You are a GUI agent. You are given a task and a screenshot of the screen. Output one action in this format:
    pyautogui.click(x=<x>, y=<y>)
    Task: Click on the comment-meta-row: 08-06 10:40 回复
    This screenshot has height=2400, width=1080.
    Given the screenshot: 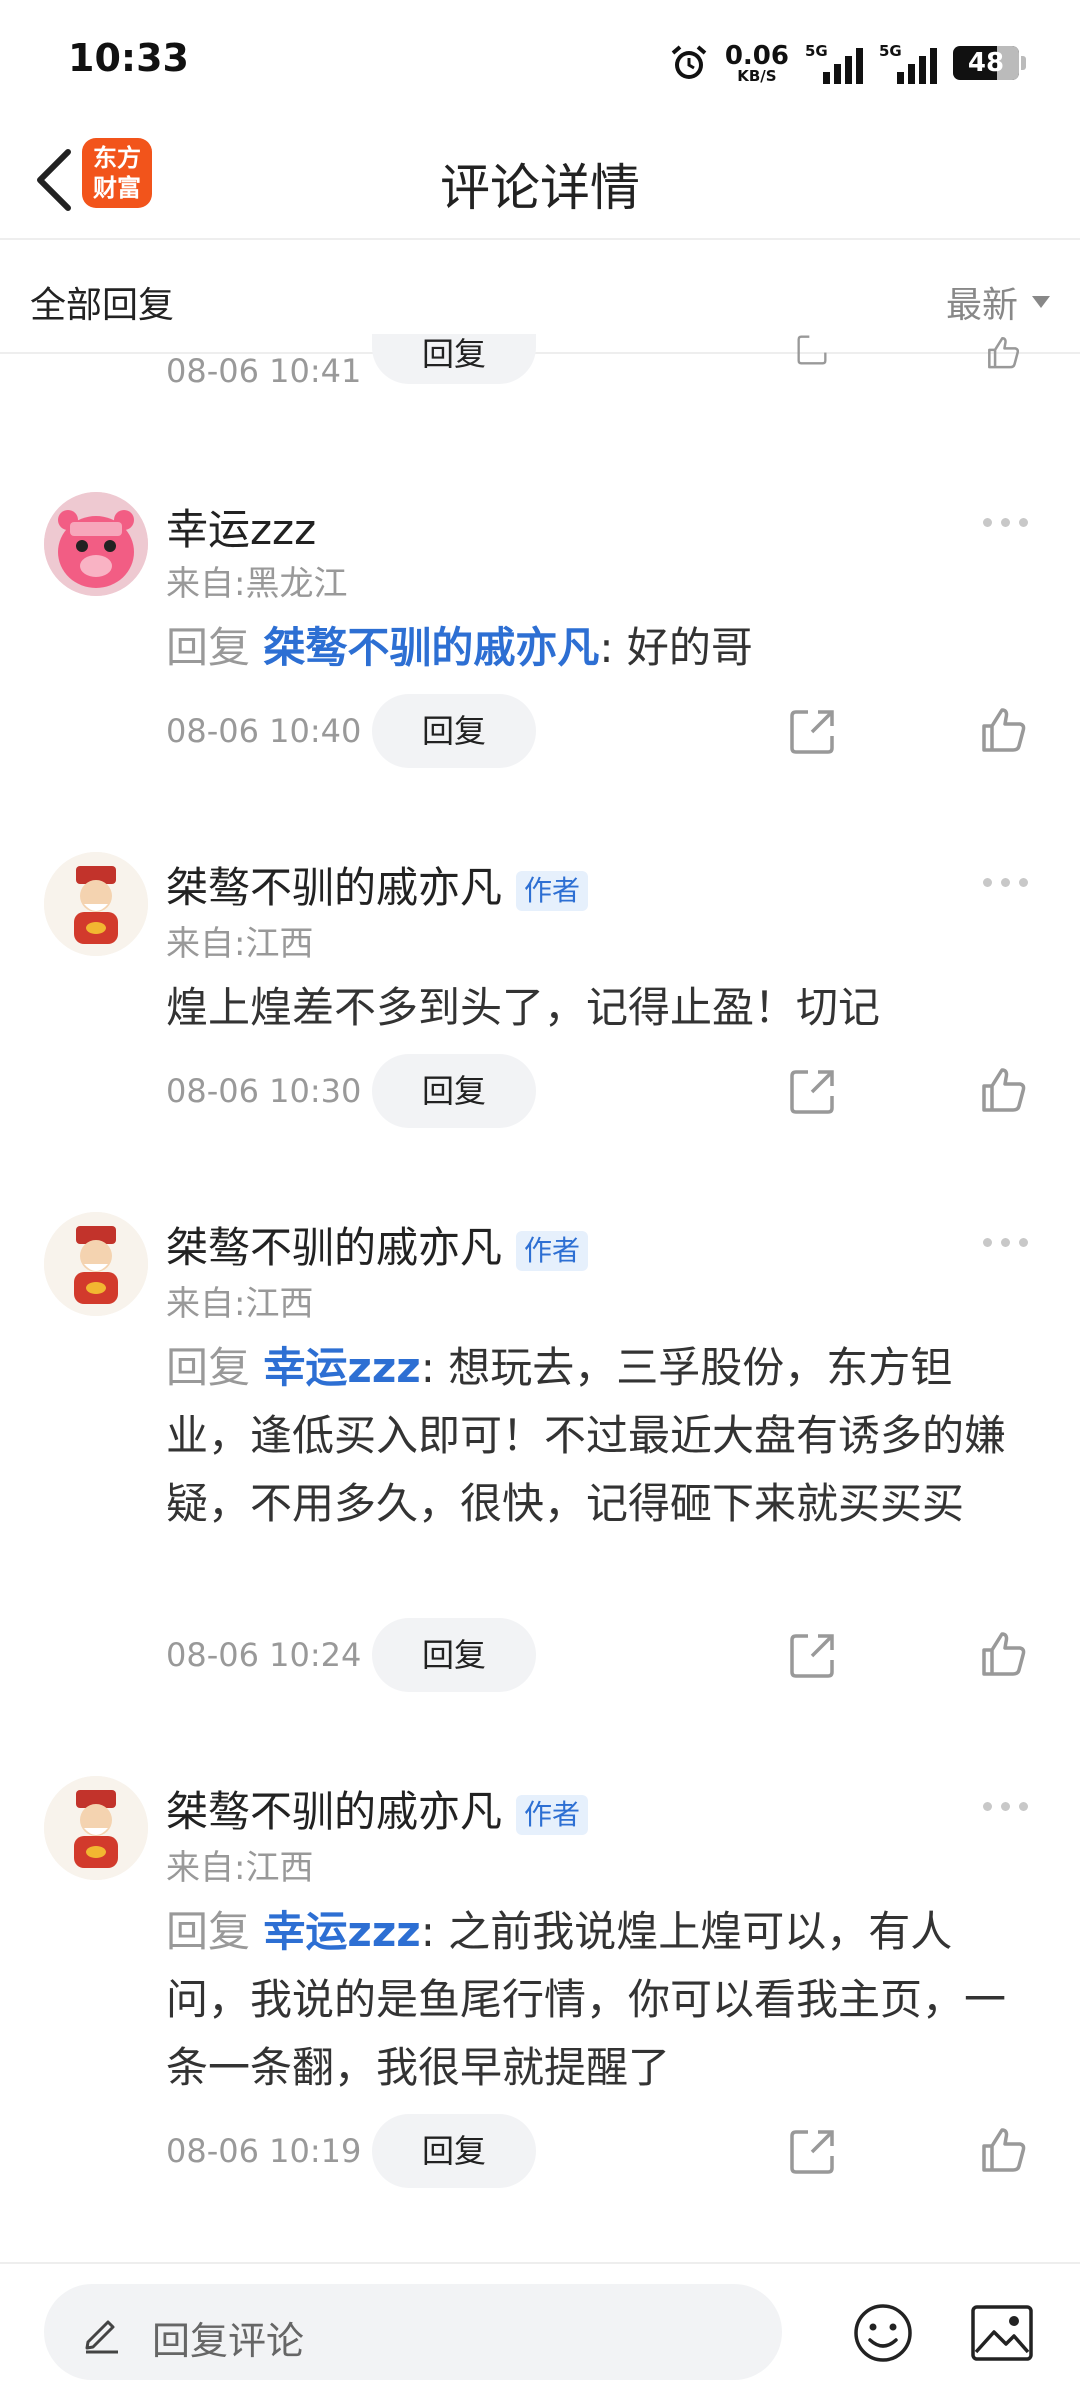 What is the action you would take?
    pyautogui.click(x=540, y=731)
    